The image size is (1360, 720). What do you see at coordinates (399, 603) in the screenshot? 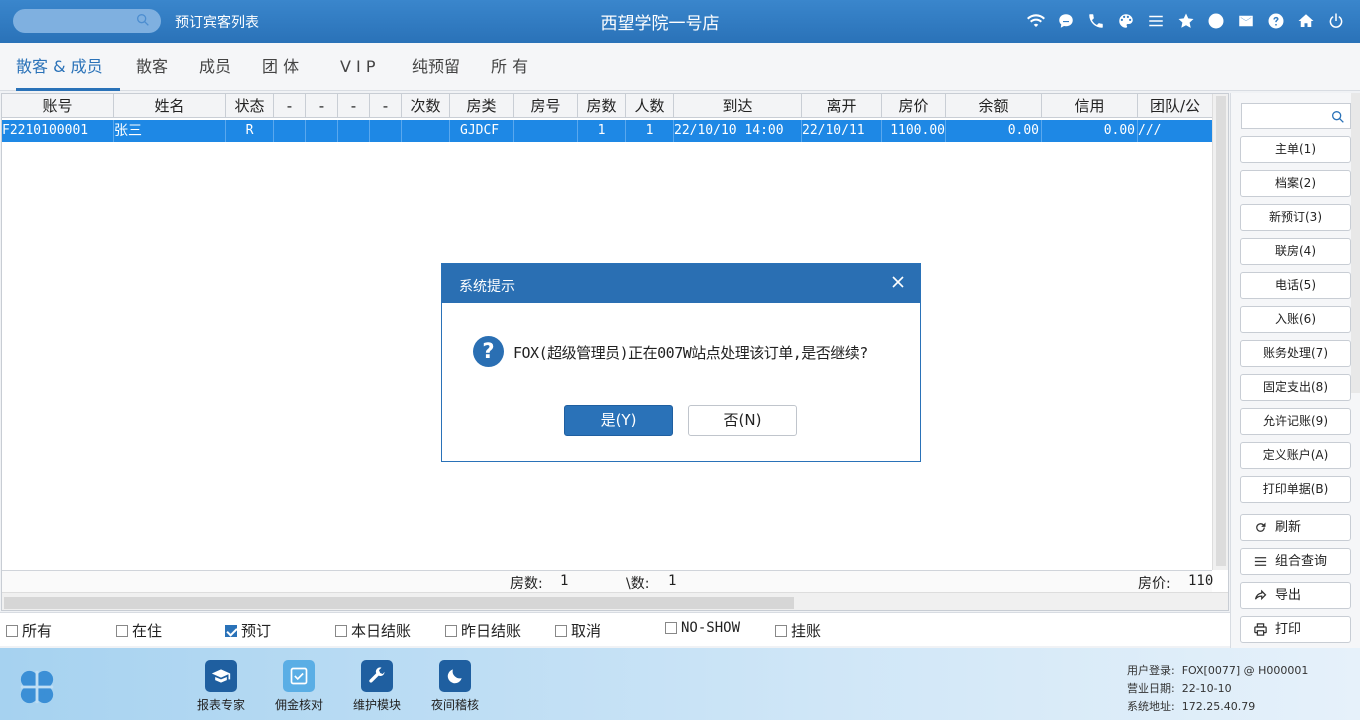
I see `horizontal-scroll-thumb` at bounding box center [399, 603].